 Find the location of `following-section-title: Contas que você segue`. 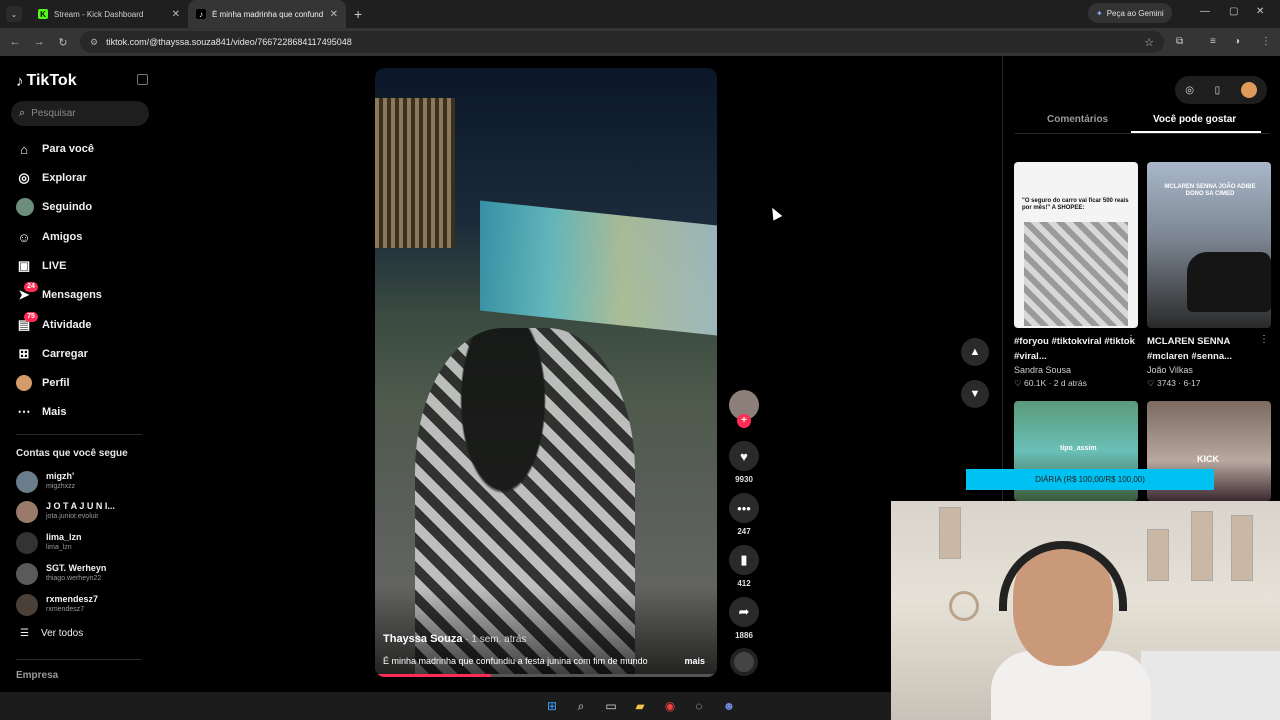

following-section-title: Contas que você segue is located at coordinates (72, 453).